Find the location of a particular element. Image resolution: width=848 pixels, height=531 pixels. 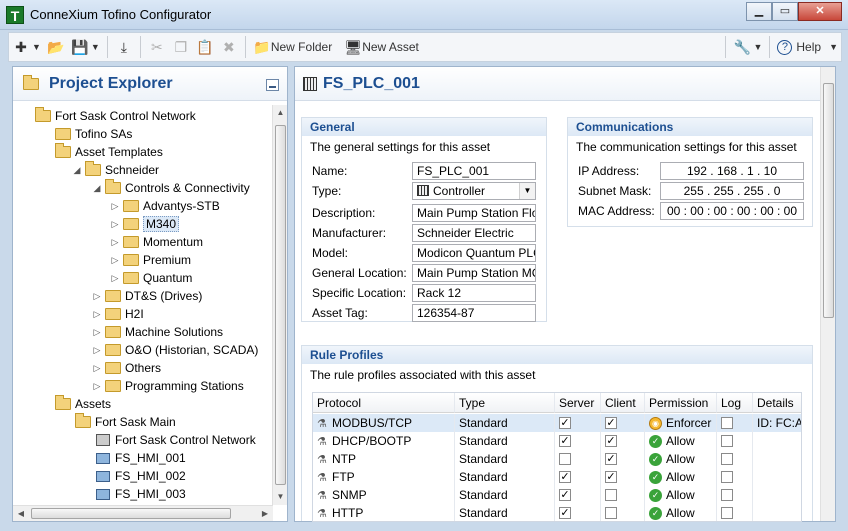

scroll-right-icon: ▶ is located at coordinates (265, 514).